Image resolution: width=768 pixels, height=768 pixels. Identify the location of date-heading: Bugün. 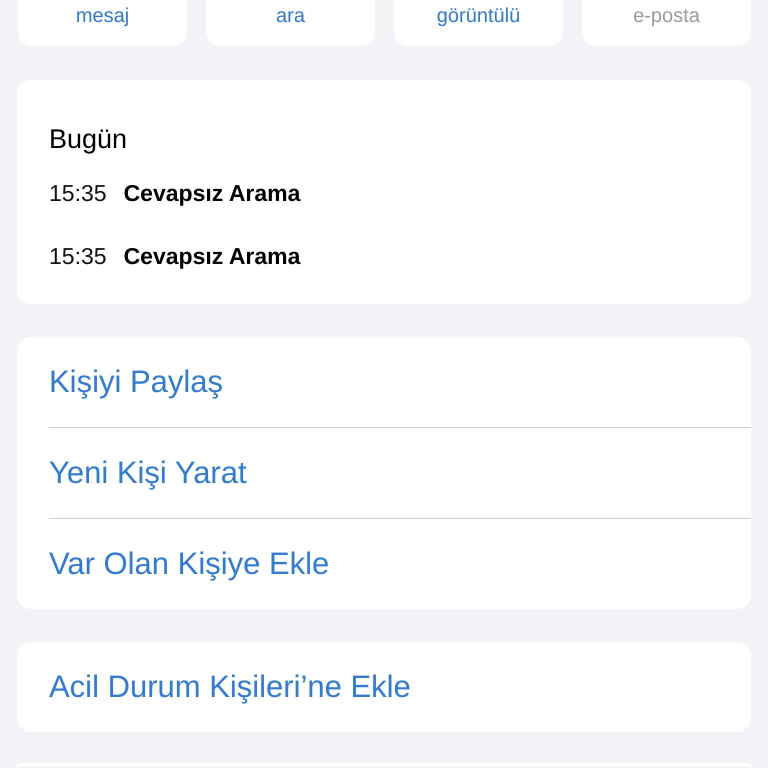
(88, 140).